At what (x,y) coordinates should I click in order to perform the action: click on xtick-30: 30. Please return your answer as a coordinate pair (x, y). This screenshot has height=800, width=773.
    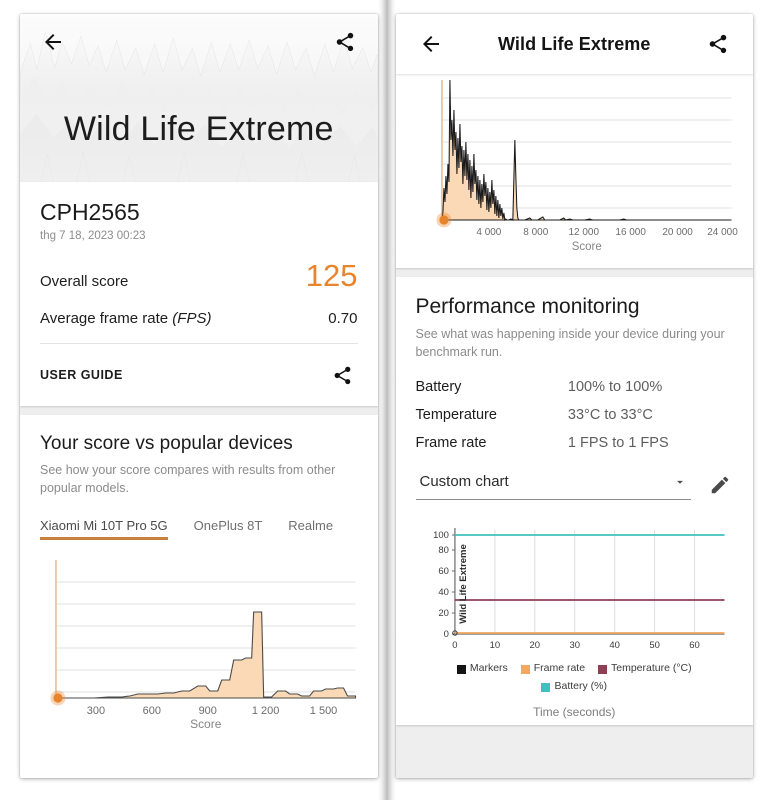
    Looking at the image, I should click on (574, 645).